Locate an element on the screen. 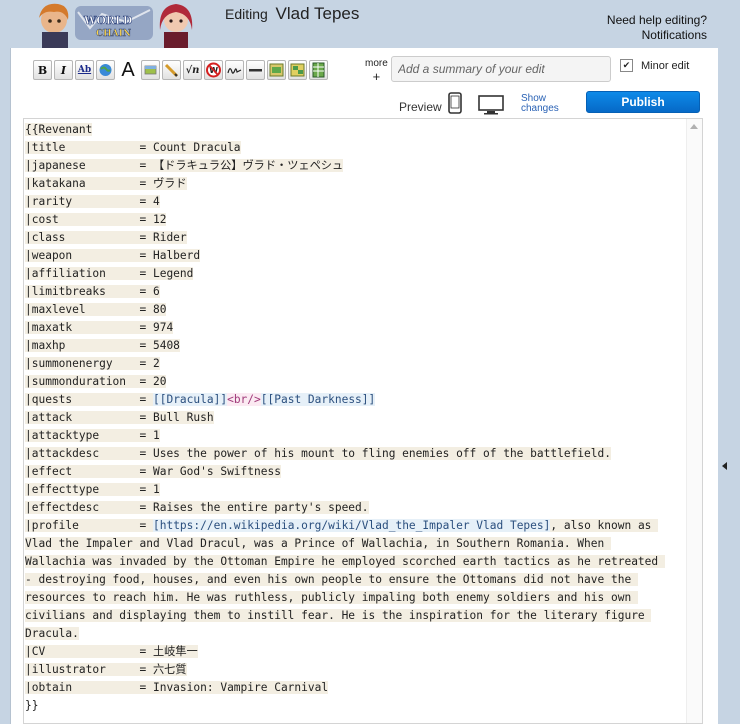 This screenshot has width=740, height=724. image-icon is located at coordinates (150, 70).